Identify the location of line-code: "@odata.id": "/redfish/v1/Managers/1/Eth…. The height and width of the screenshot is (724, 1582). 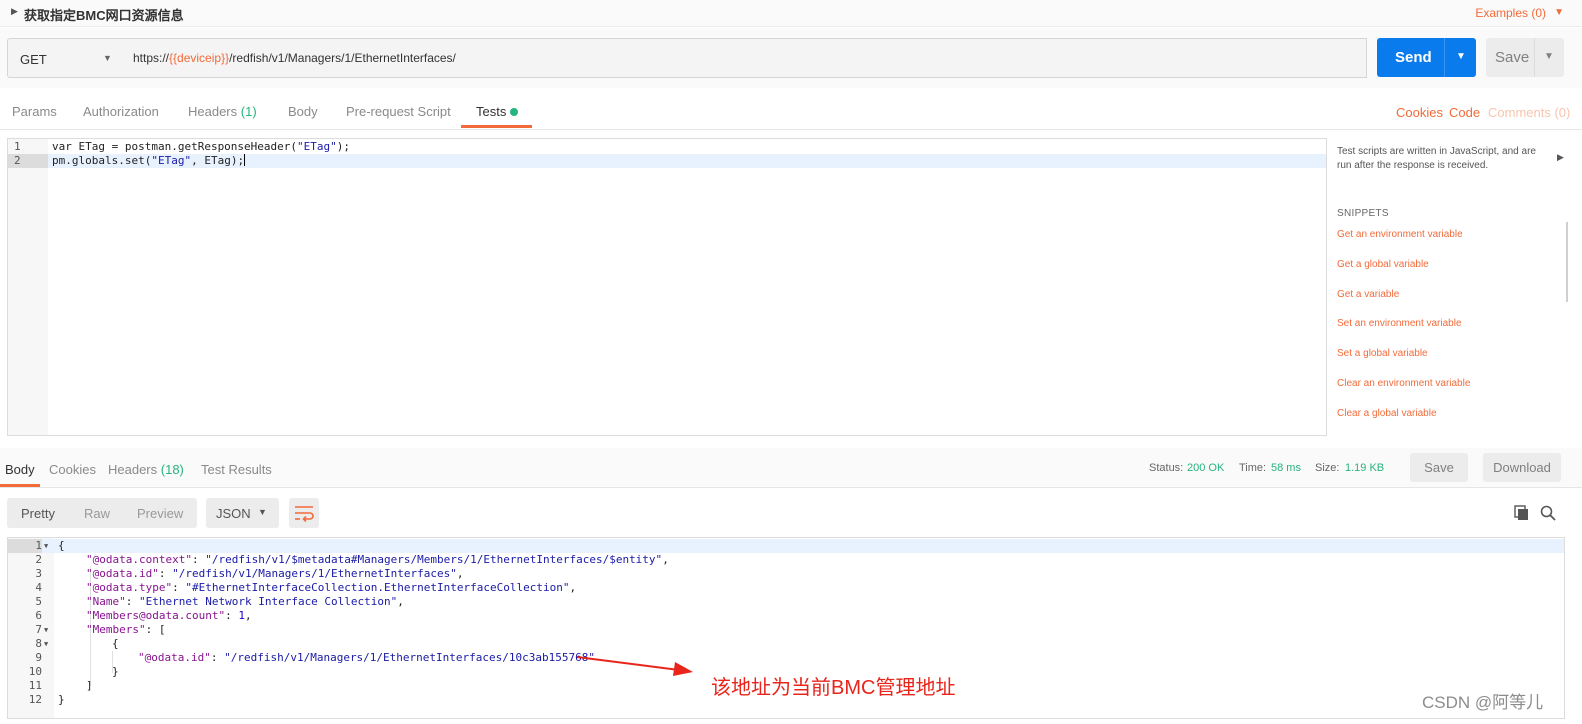
(275, 573).